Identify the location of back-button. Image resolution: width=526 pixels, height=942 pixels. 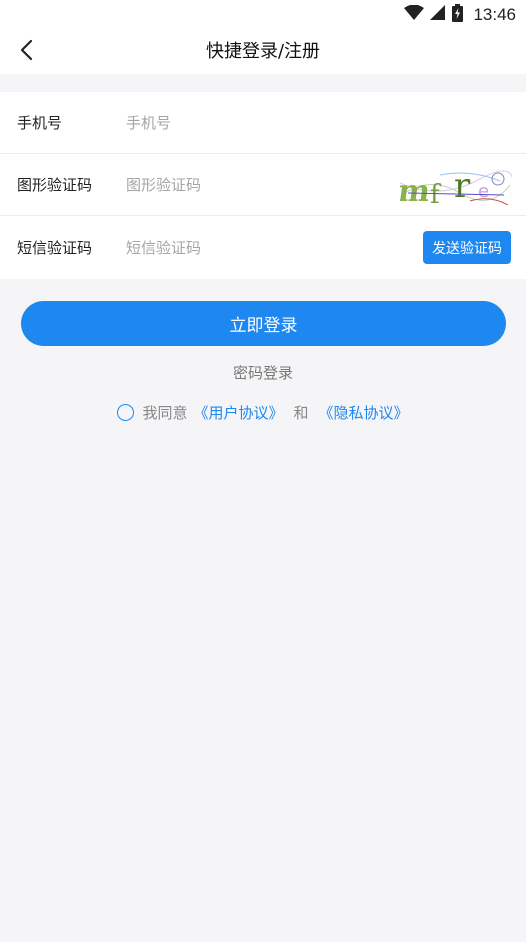
(26, 52).